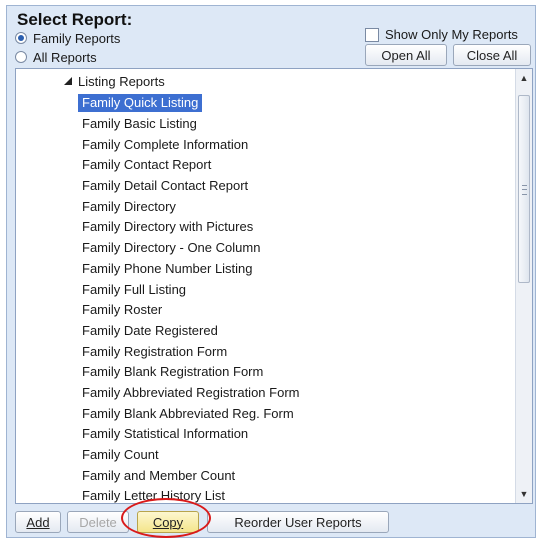  Describe the element at coordinates (288, 165) in the screenshot. I see `report-item: Family Contact Report` at that location.